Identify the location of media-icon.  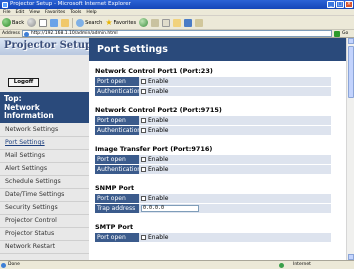
(144, 22).